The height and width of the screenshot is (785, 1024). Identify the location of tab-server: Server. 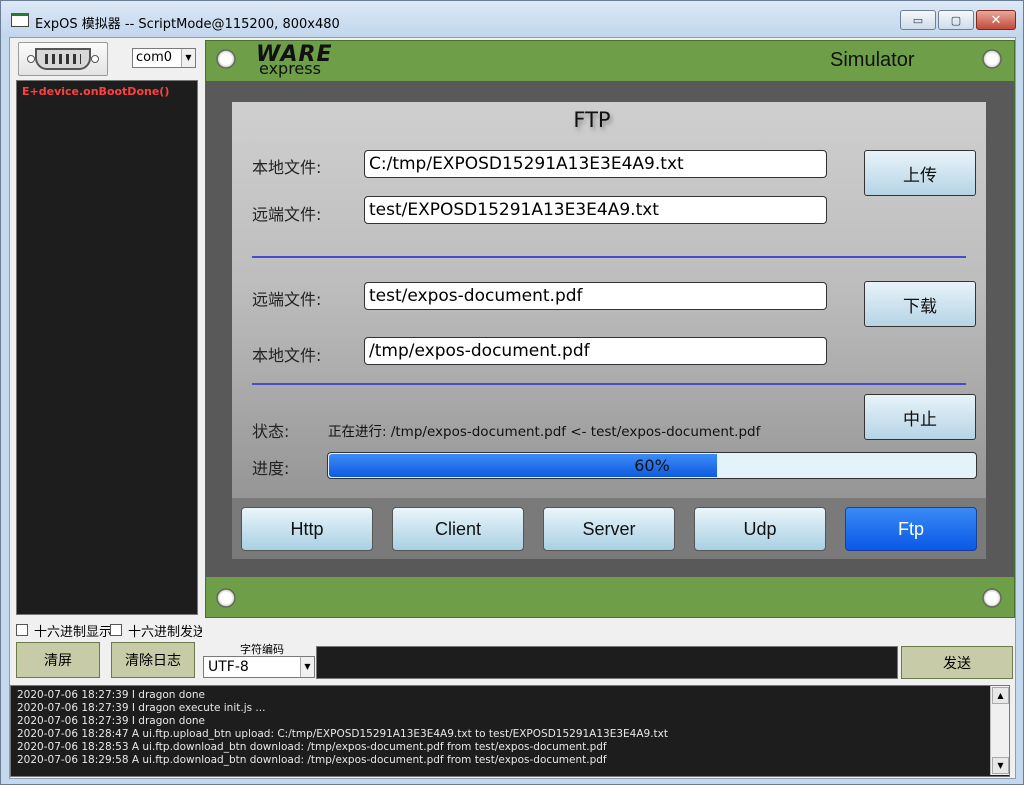
(609, 529).